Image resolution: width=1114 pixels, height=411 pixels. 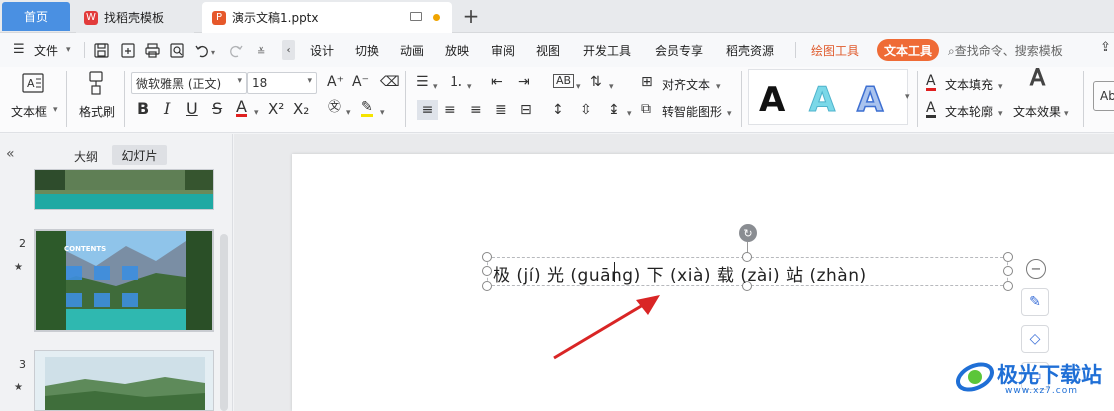 What do you see at coordinates (29, 111) in the screenshot?
I see `textbox-label: 文本框` at bounding box center [29, 111].